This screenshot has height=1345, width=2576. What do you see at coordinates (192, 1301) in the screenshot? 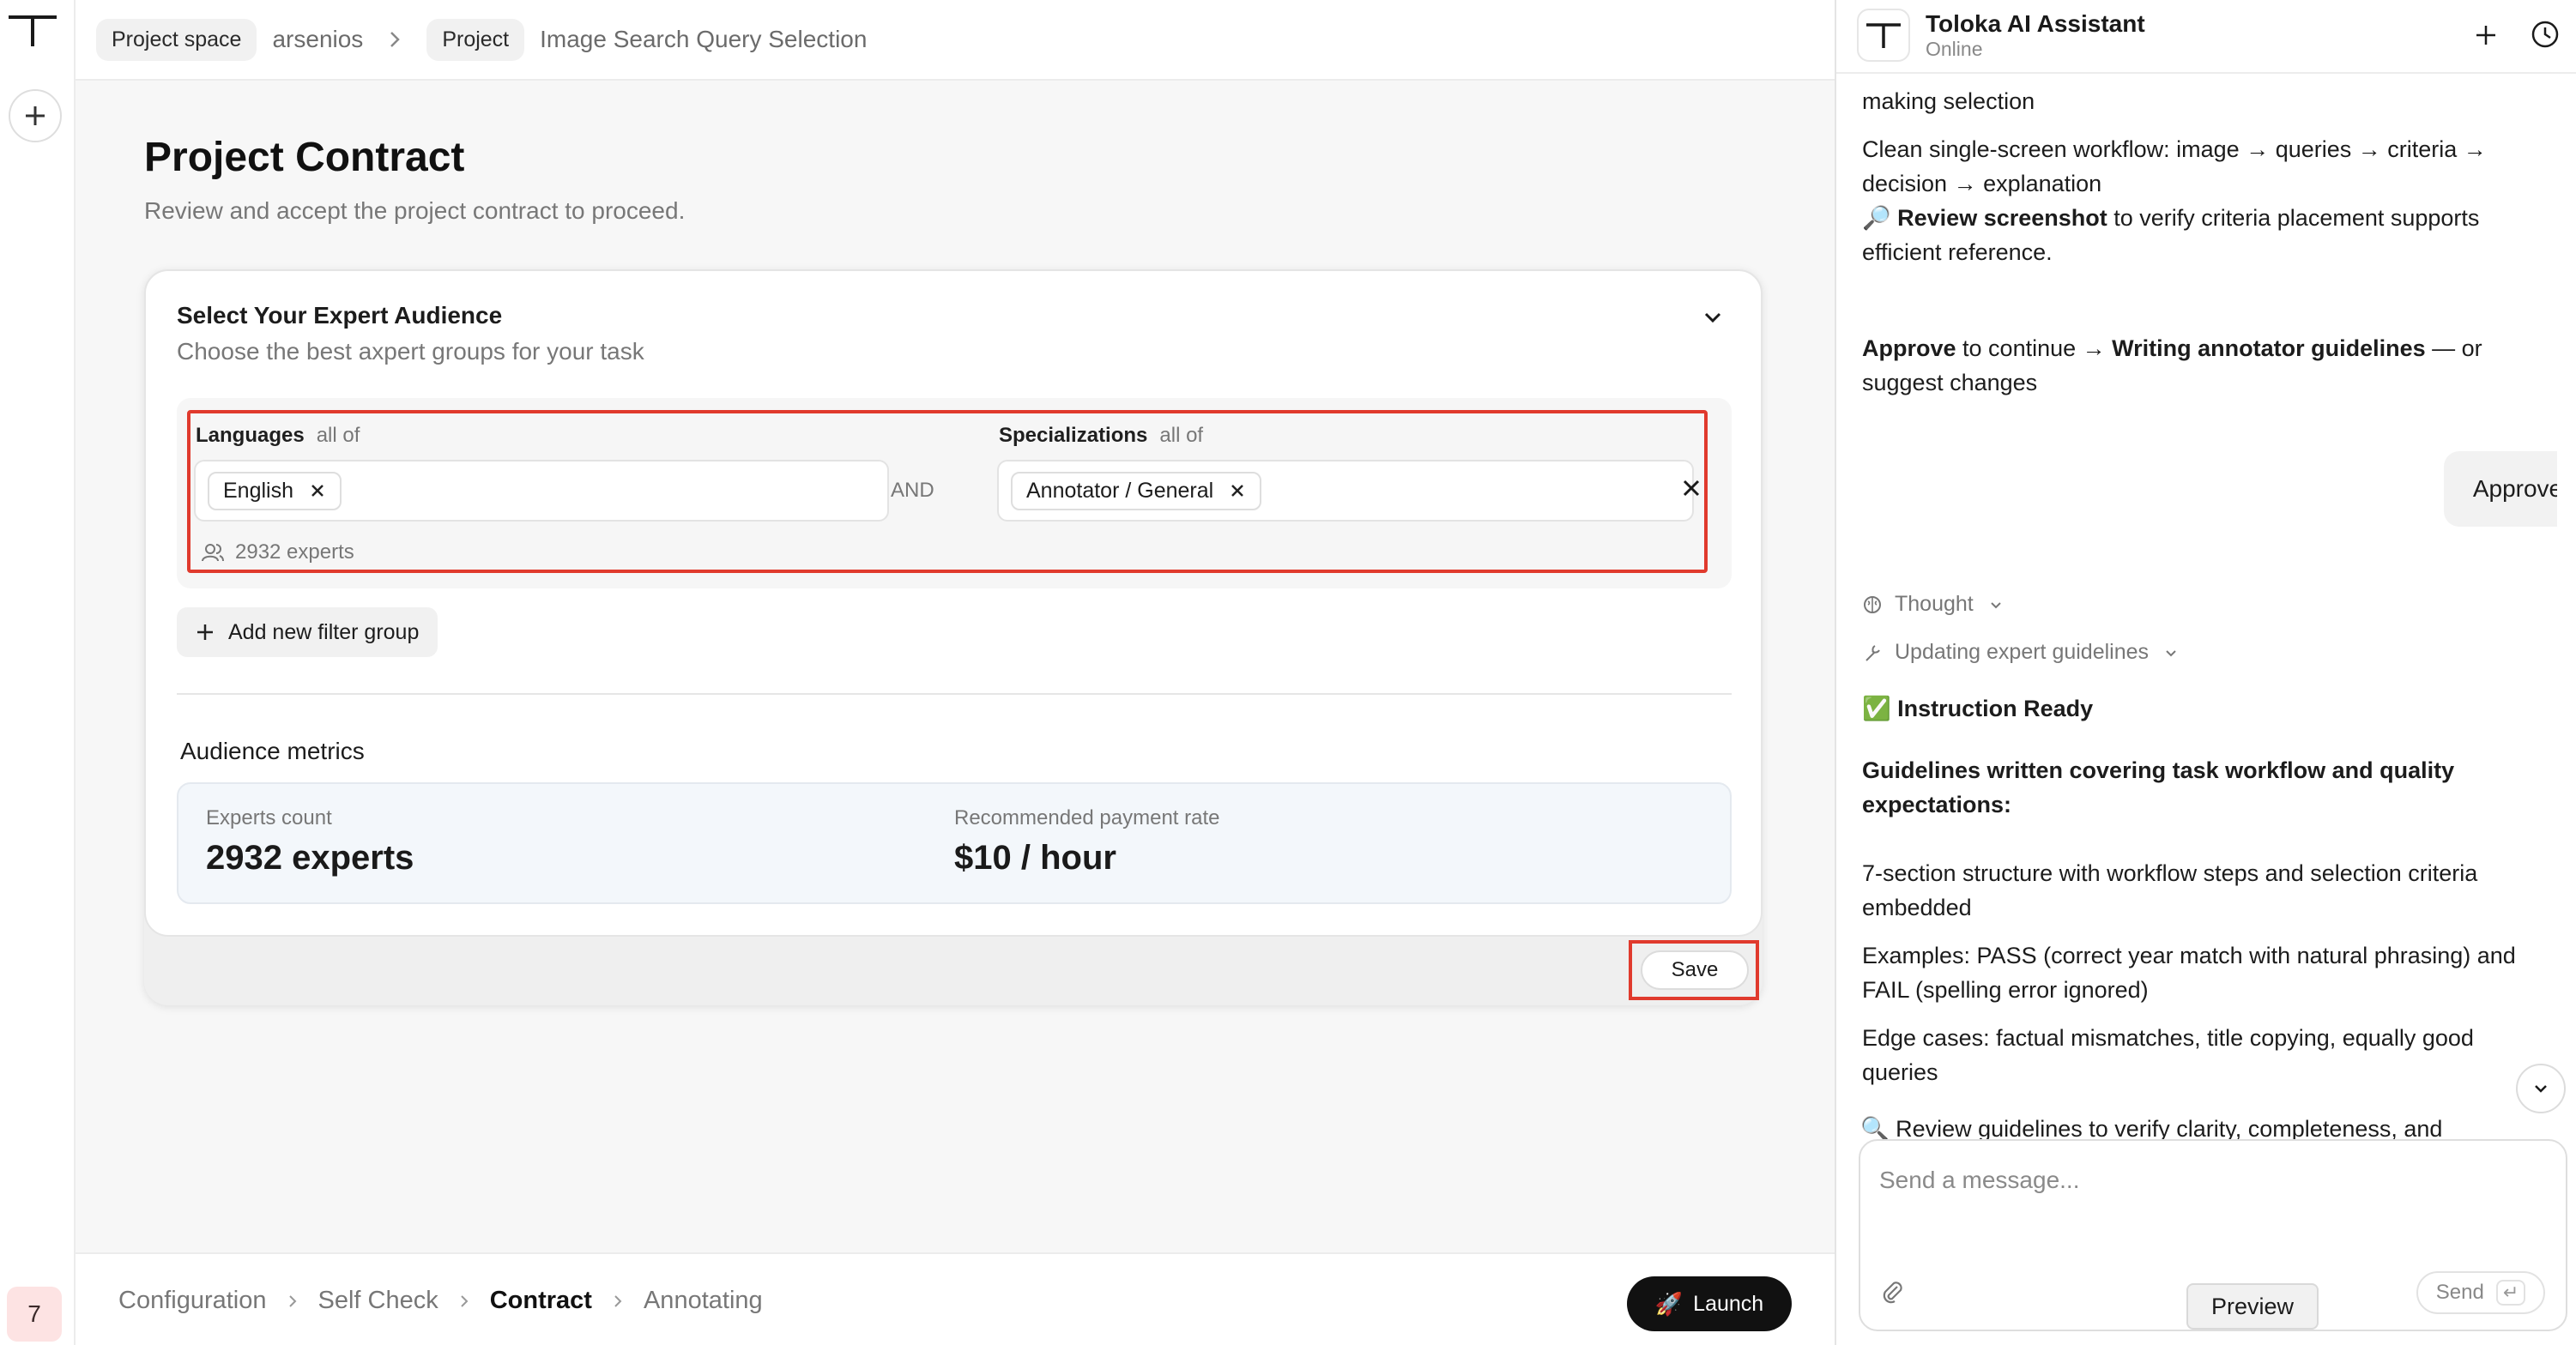
I see `step-configuration: Configuration` at bounding box center [192, 1301].